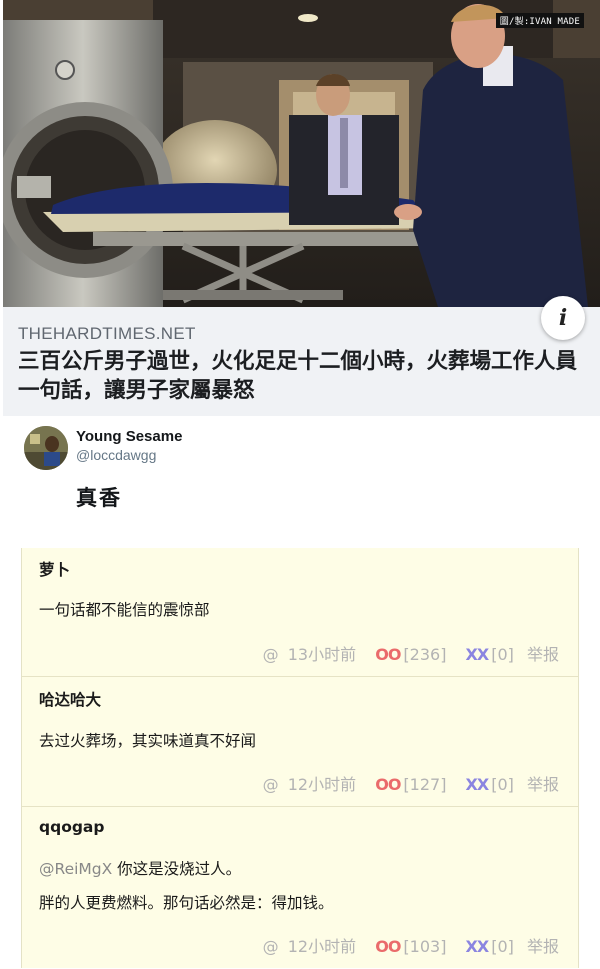  What do you see at coordinates (72, 827) in the screenshot?
I see `comment-username: qqogap` at bounding box center [72, 827].